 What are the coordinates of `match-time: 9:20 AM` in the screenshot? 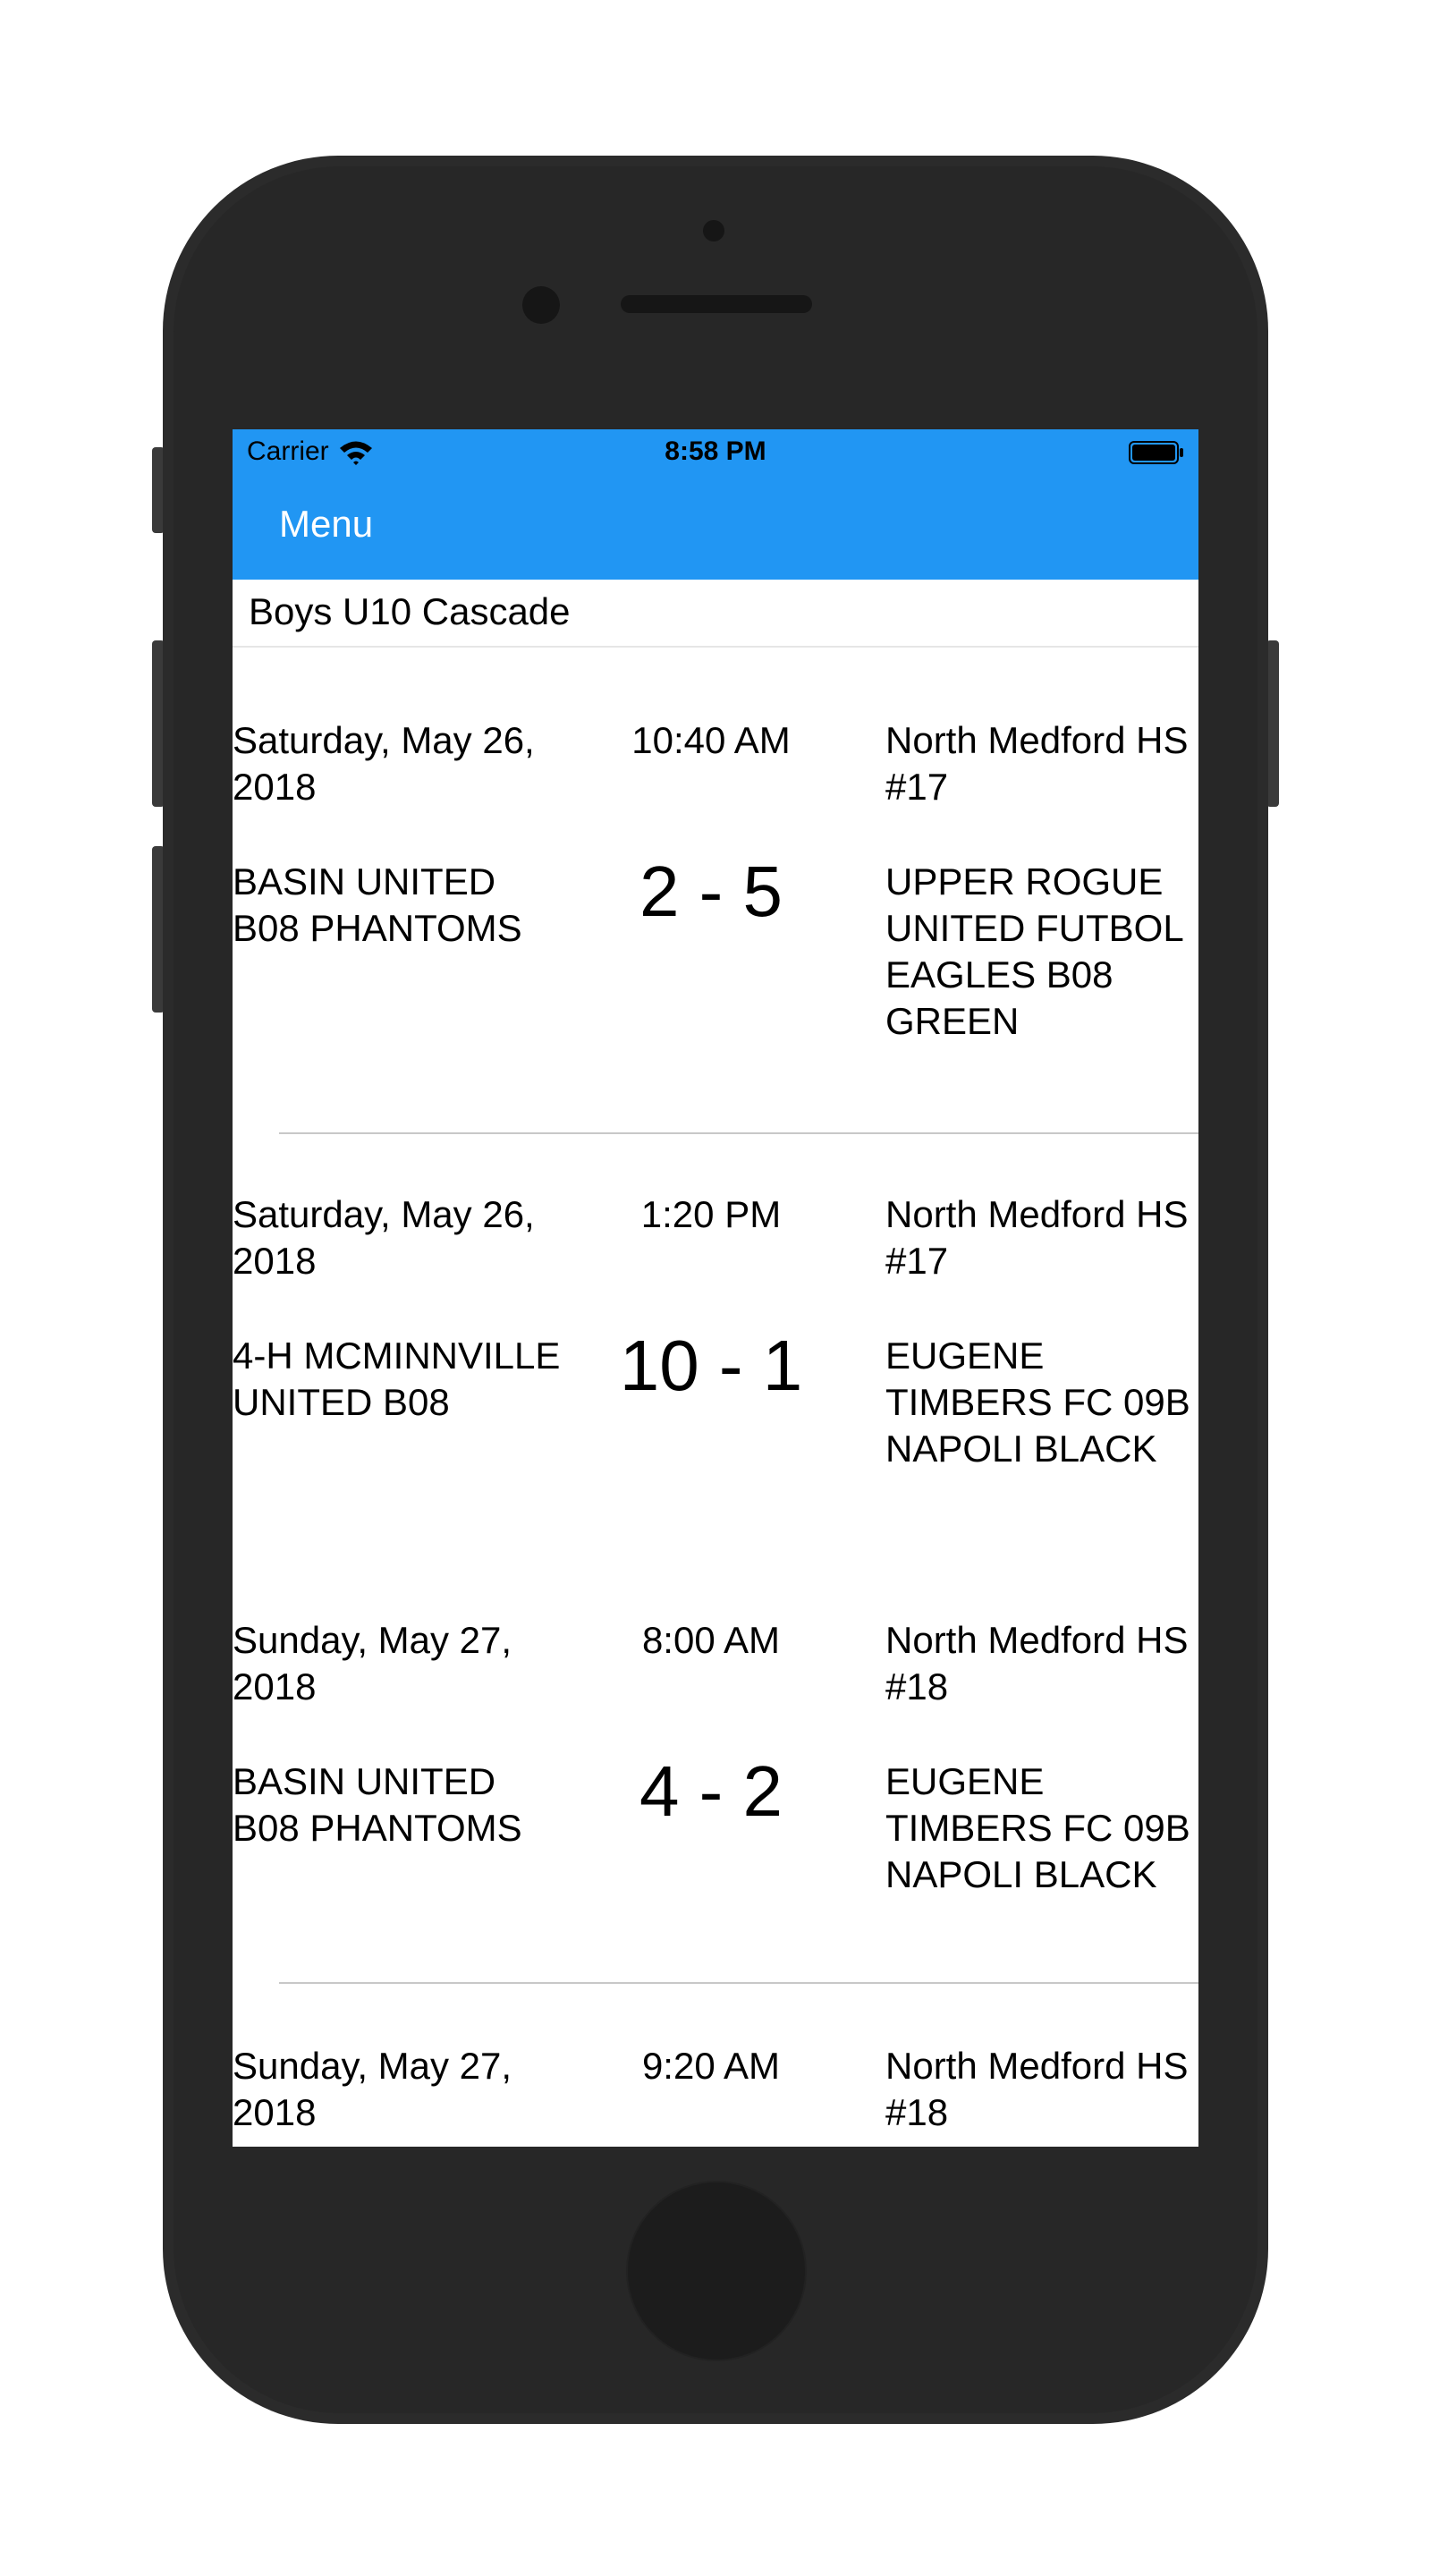 It's located at (711, 2066).